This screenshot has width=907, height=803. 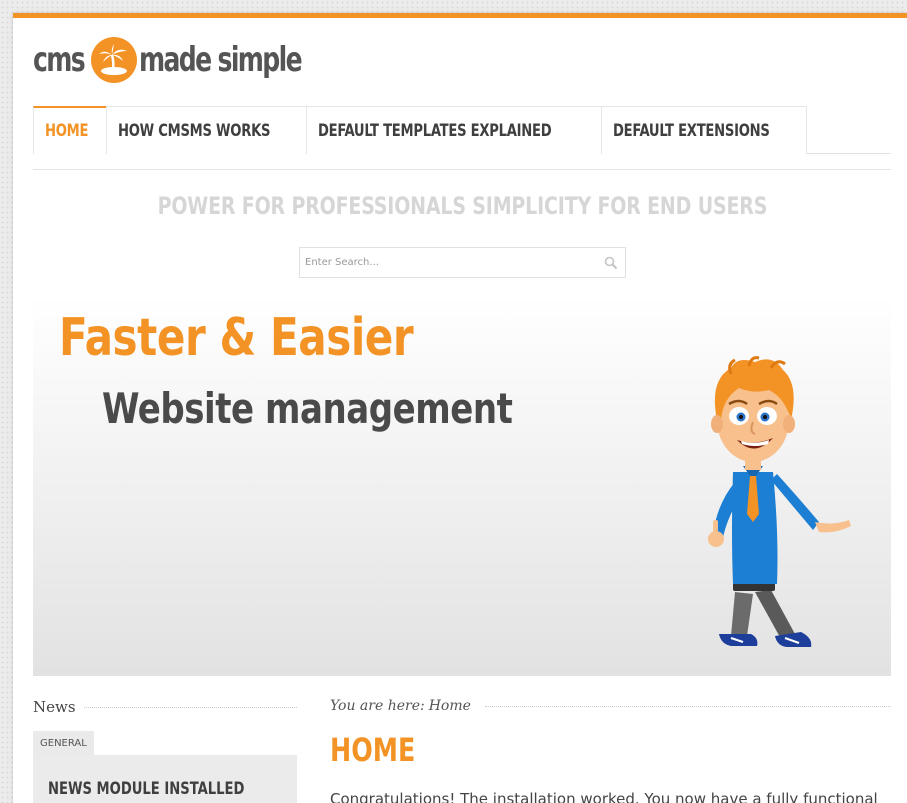 I want to click on nav-item-how-cmsms-works: HOW CMSMS WORKS, so click(x=207, y=130).